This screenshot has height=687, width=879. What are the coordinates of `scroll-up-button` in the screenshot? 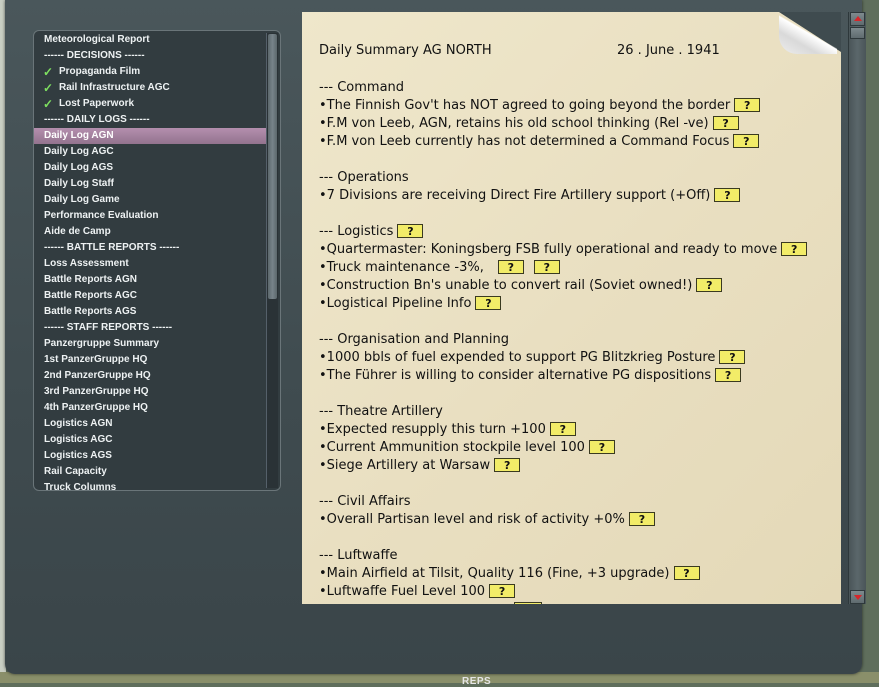 It's located at (857, 19).